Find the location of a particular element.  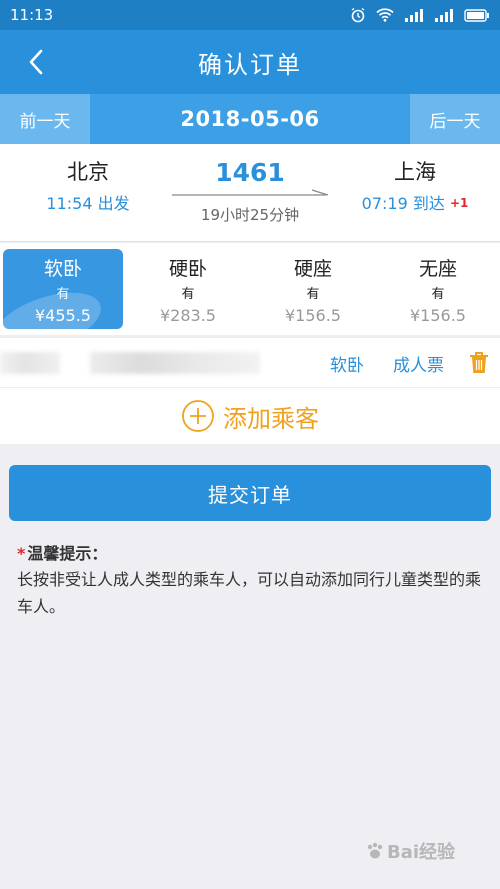

alarm-icon is located at coordinates (358, 15).